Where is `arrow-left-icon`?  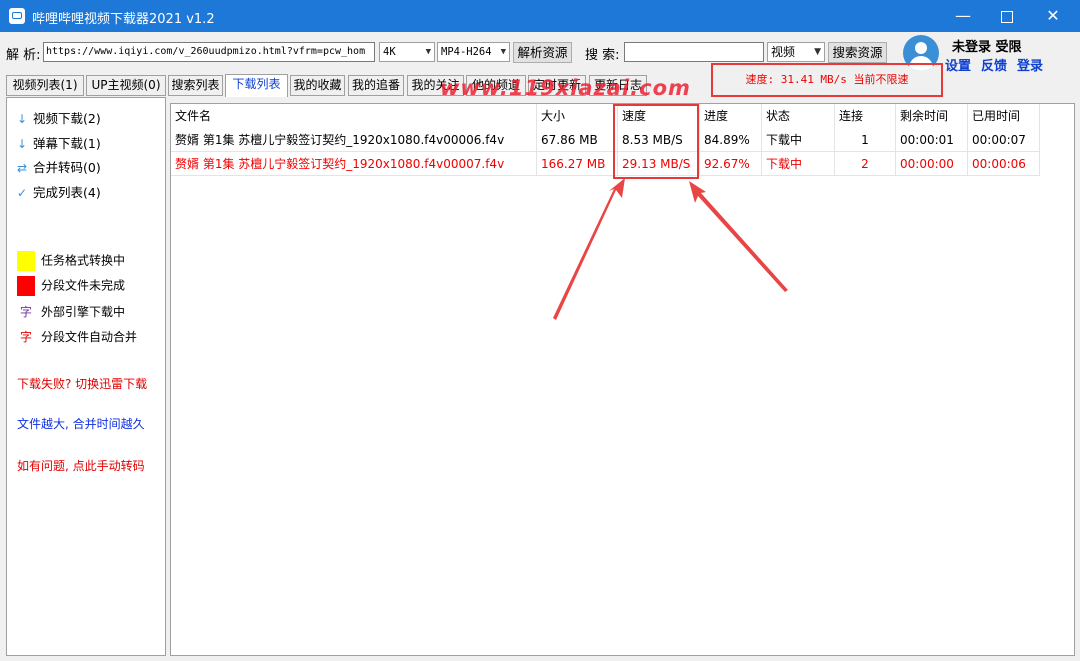 arrow-left-icon is located at coordinates (589, 249).